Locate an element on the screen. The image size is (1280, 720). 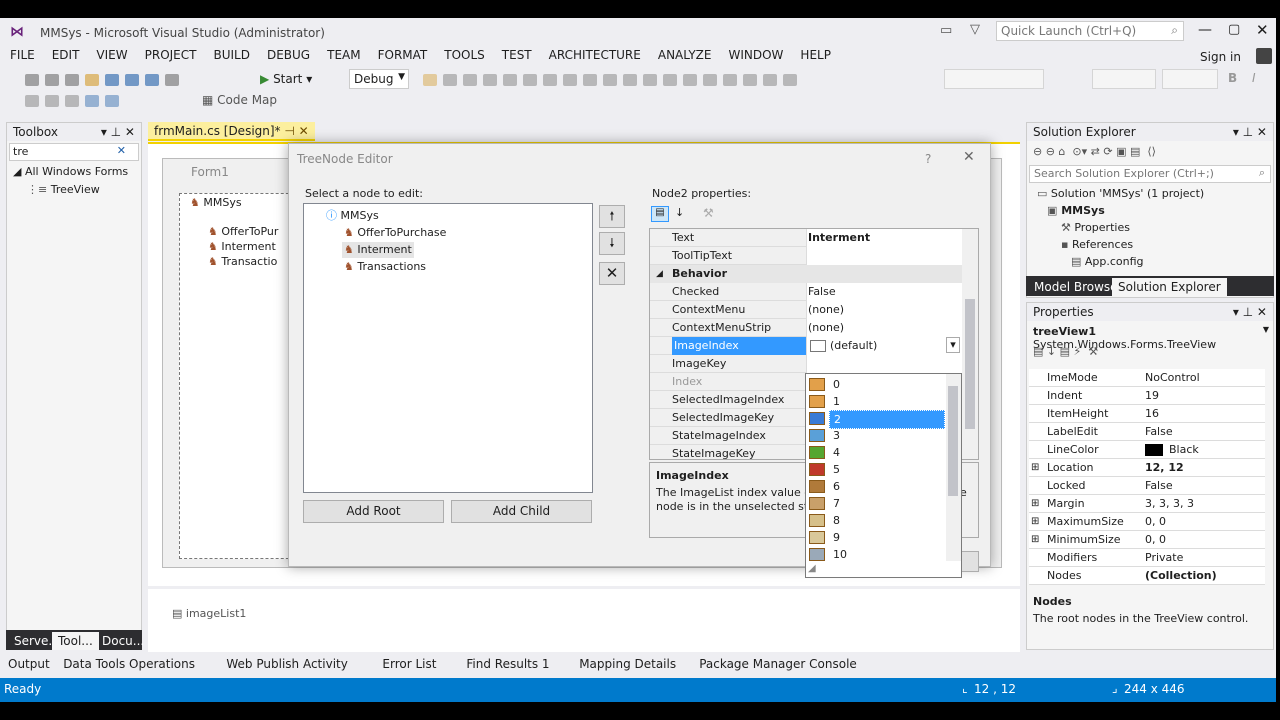
align-centers-icon is located at coordinates (470, 79).